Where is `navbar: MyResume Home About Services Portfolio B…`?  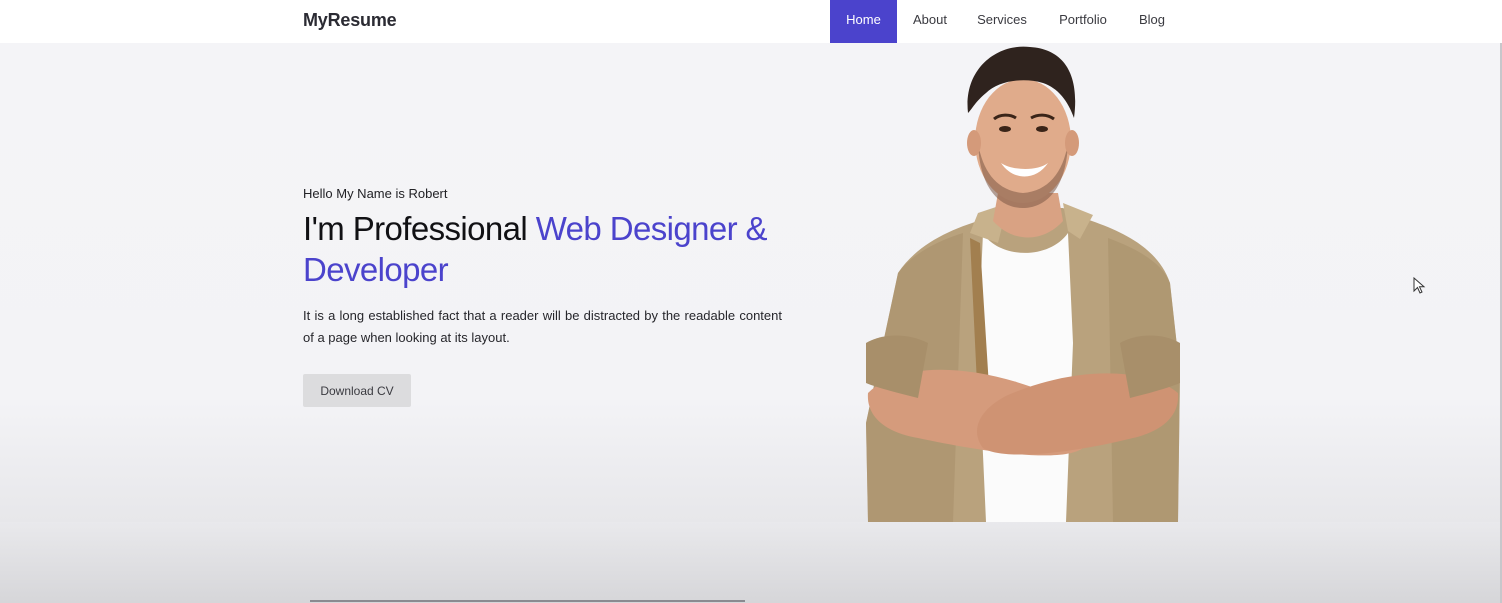 navbar: MyResume Home About Services Portfolio B… is located at coordinates (751, 21).